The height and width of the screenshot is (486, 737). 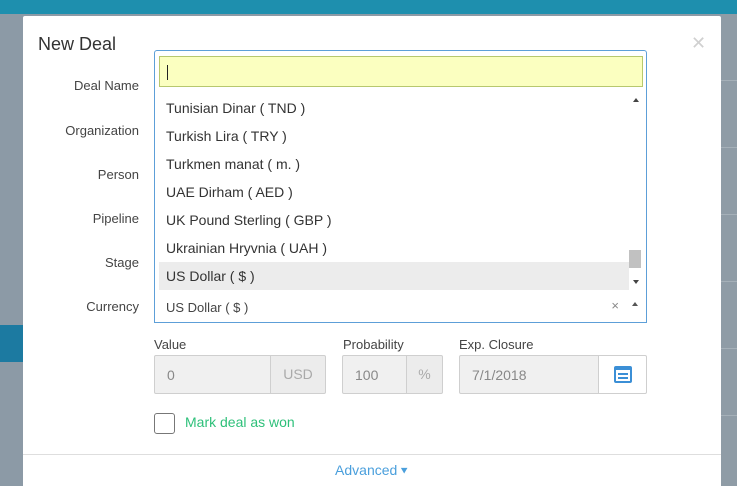 What do you see at coordinates (698, 43) in the screenshot?
I see `close-icon: ✕` at bounding box center [698, 43].